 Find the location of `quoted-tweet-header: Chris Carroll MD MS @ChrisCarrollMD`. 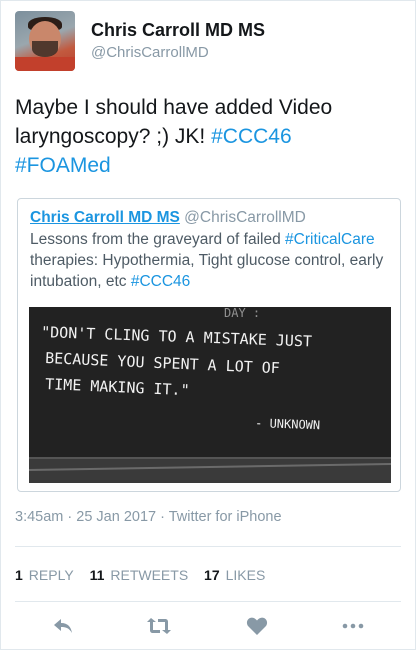

quoted-tweet-header: Chris Carroll MD MS @ChrisCarrollMD is located at coordinates (168, 218).